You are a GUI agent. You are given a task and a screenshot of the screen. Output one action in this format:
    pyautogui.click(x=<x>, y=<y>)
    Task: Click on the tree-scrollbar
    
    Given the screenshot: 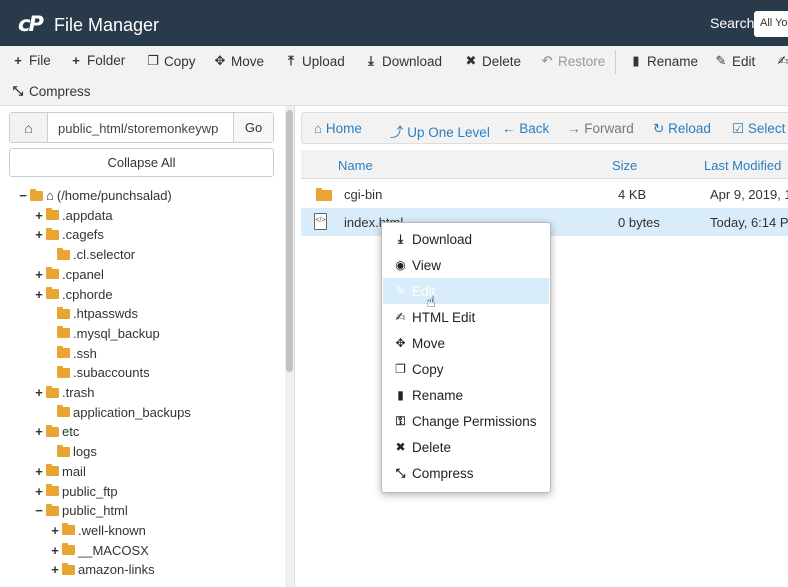 What is the action you would take?
    pyautogui.click(x=289, y=346)
    